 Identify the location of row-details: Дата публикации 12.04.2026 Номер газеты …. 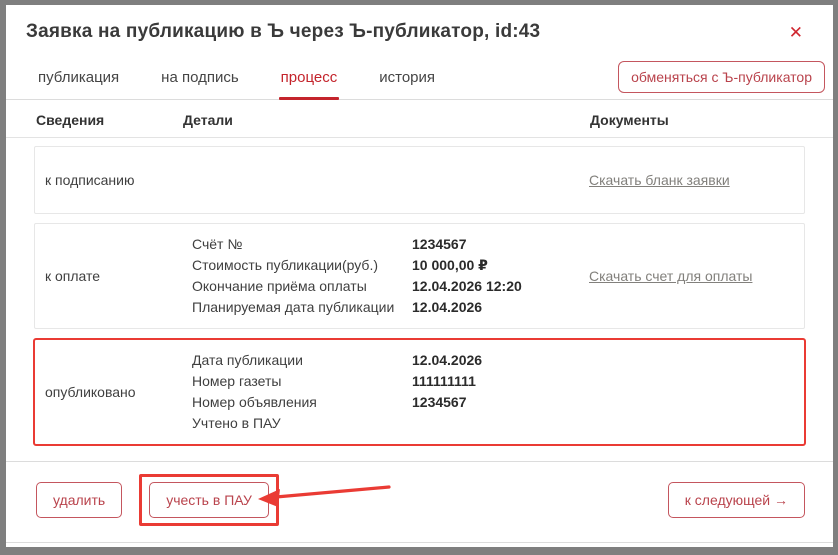
(390, 392).